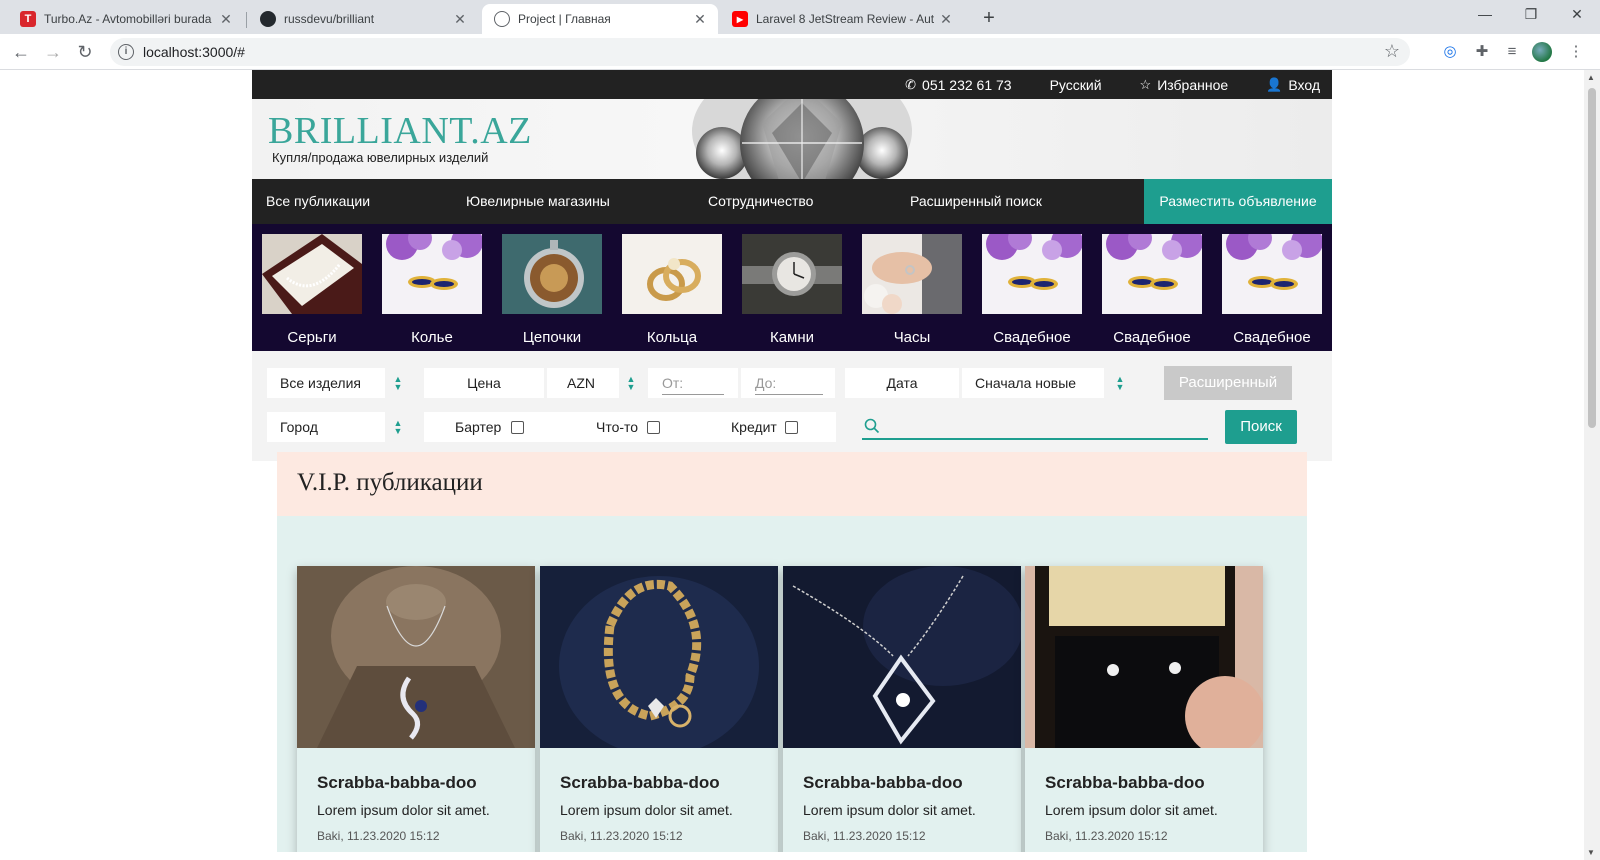 The image size is (1600, 860). Describe the element at coordinates (1542, 52) in the screenshot. I see `avatar` at that location.